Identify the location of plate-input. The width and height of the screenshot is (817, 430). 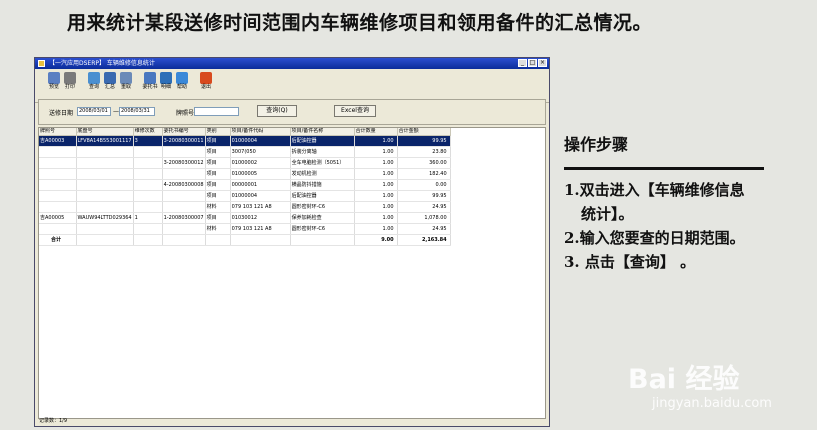
(216, 111).